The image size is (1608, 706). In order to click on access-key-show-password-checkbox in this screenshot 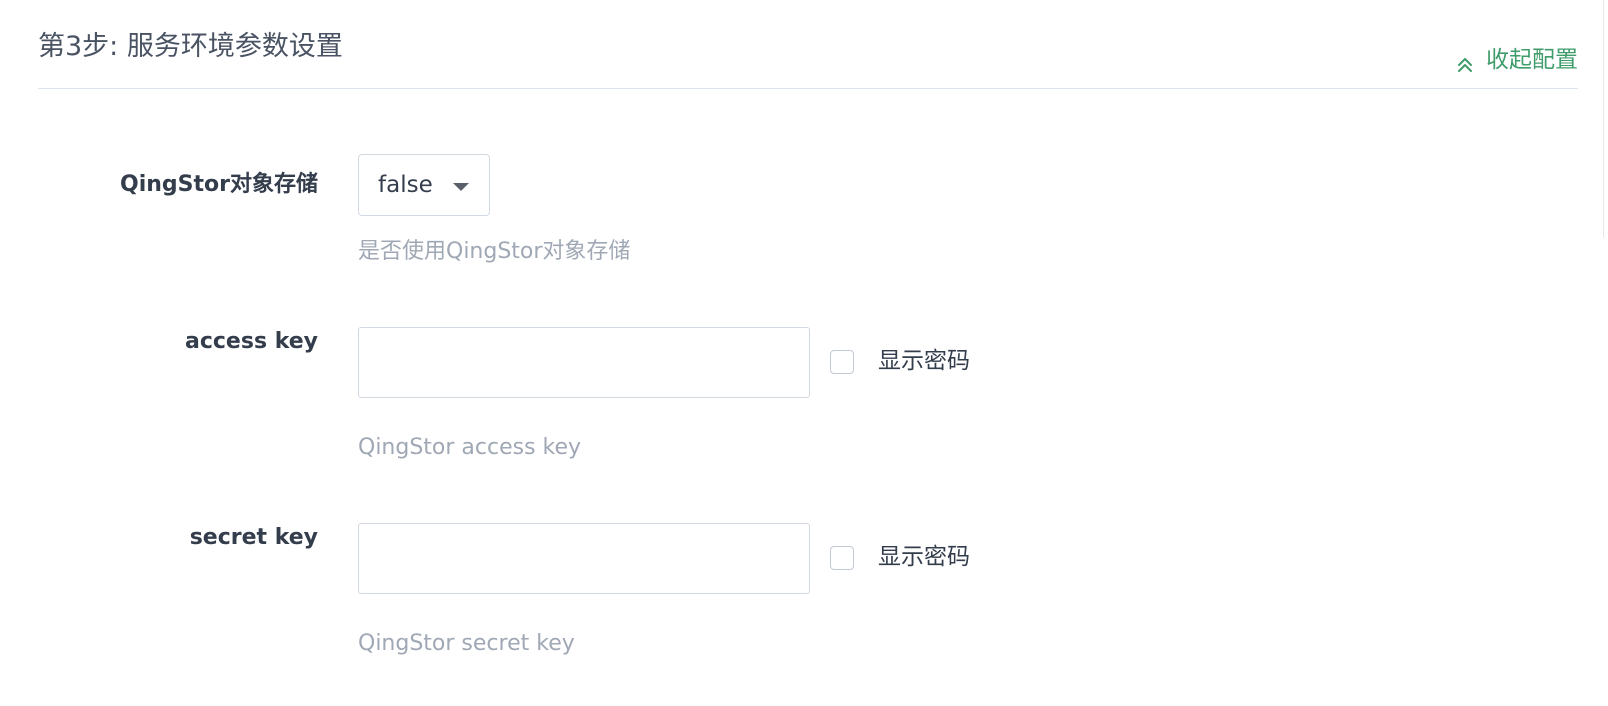, I will do `click(842, 362)`.